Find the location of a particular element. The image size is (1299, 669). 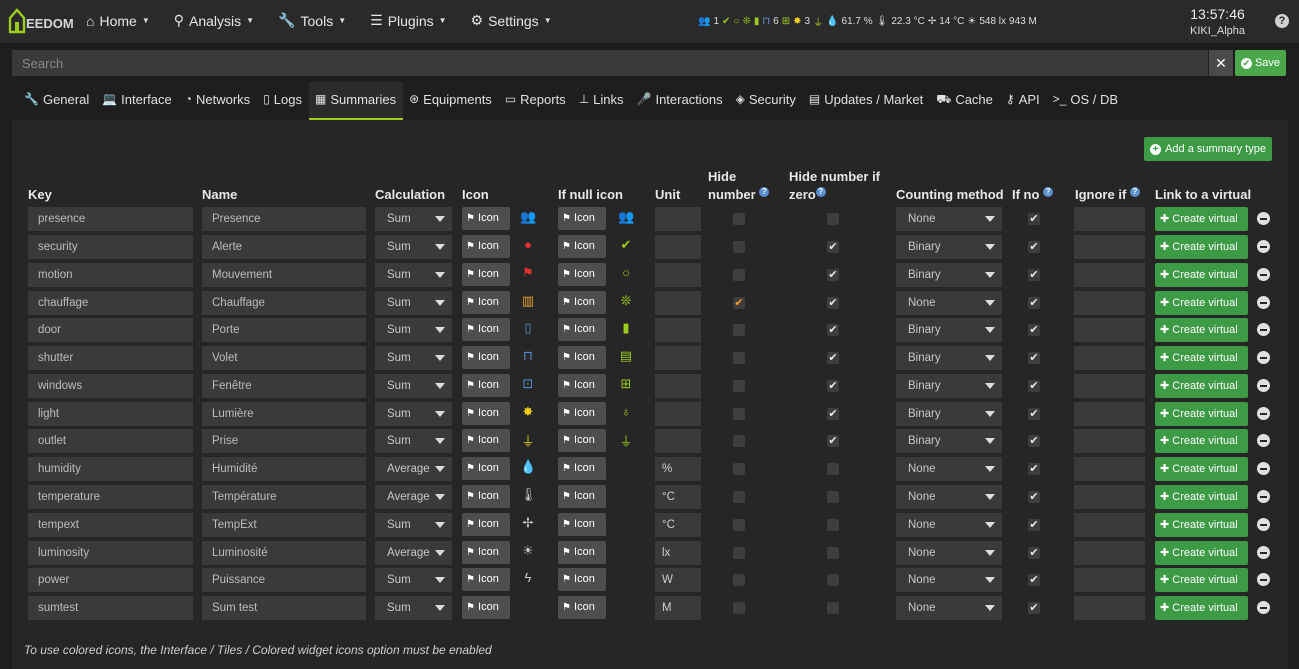

menu-analysis: ⚲ Analysis ▼ is located at coordinates (218, 20).